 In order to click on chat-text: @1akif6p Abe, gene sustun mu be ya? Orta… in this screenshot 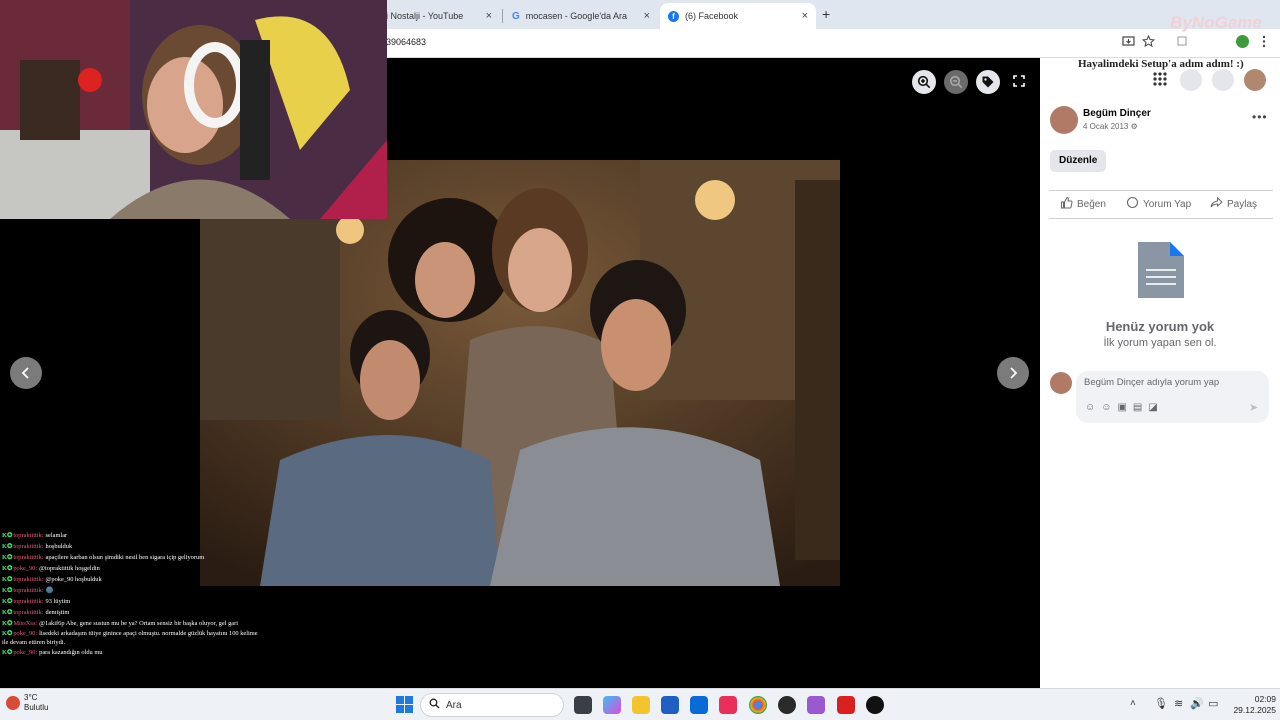, I will do `click(139, 623)`.